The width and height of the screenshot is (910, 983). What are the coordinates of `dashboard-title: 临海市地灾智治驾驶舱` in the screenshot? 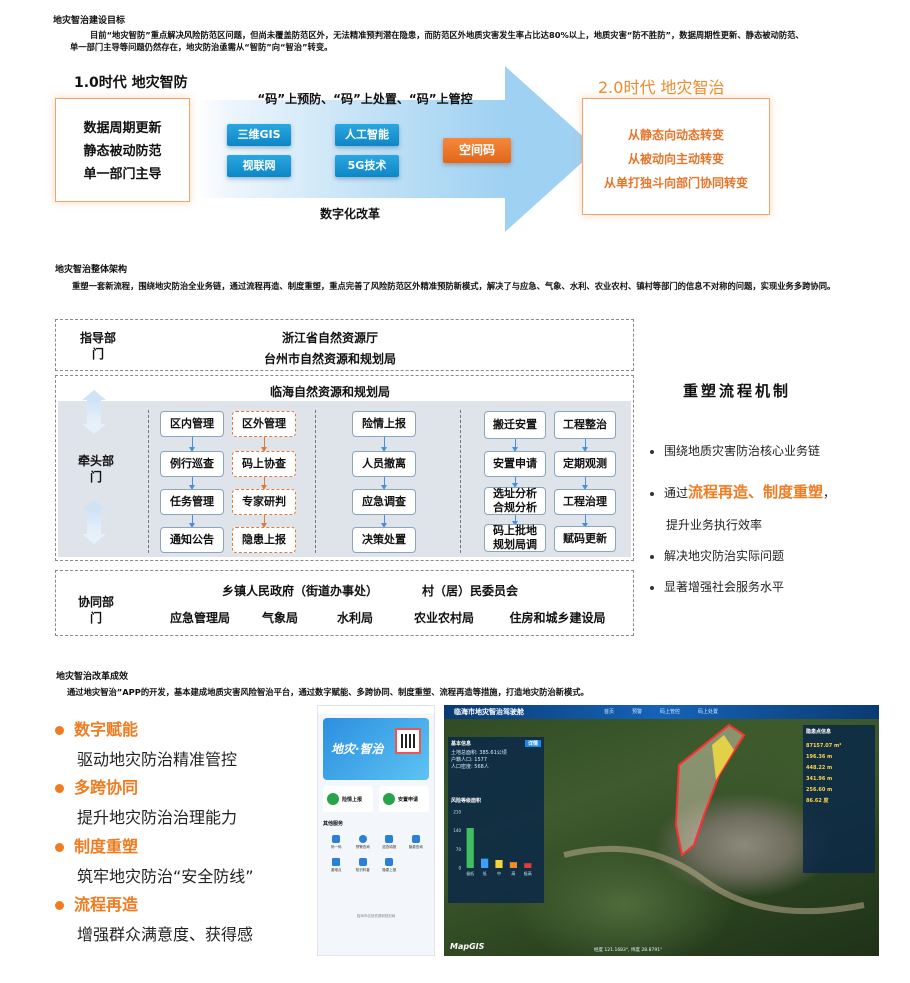 It's located at (489, 712).